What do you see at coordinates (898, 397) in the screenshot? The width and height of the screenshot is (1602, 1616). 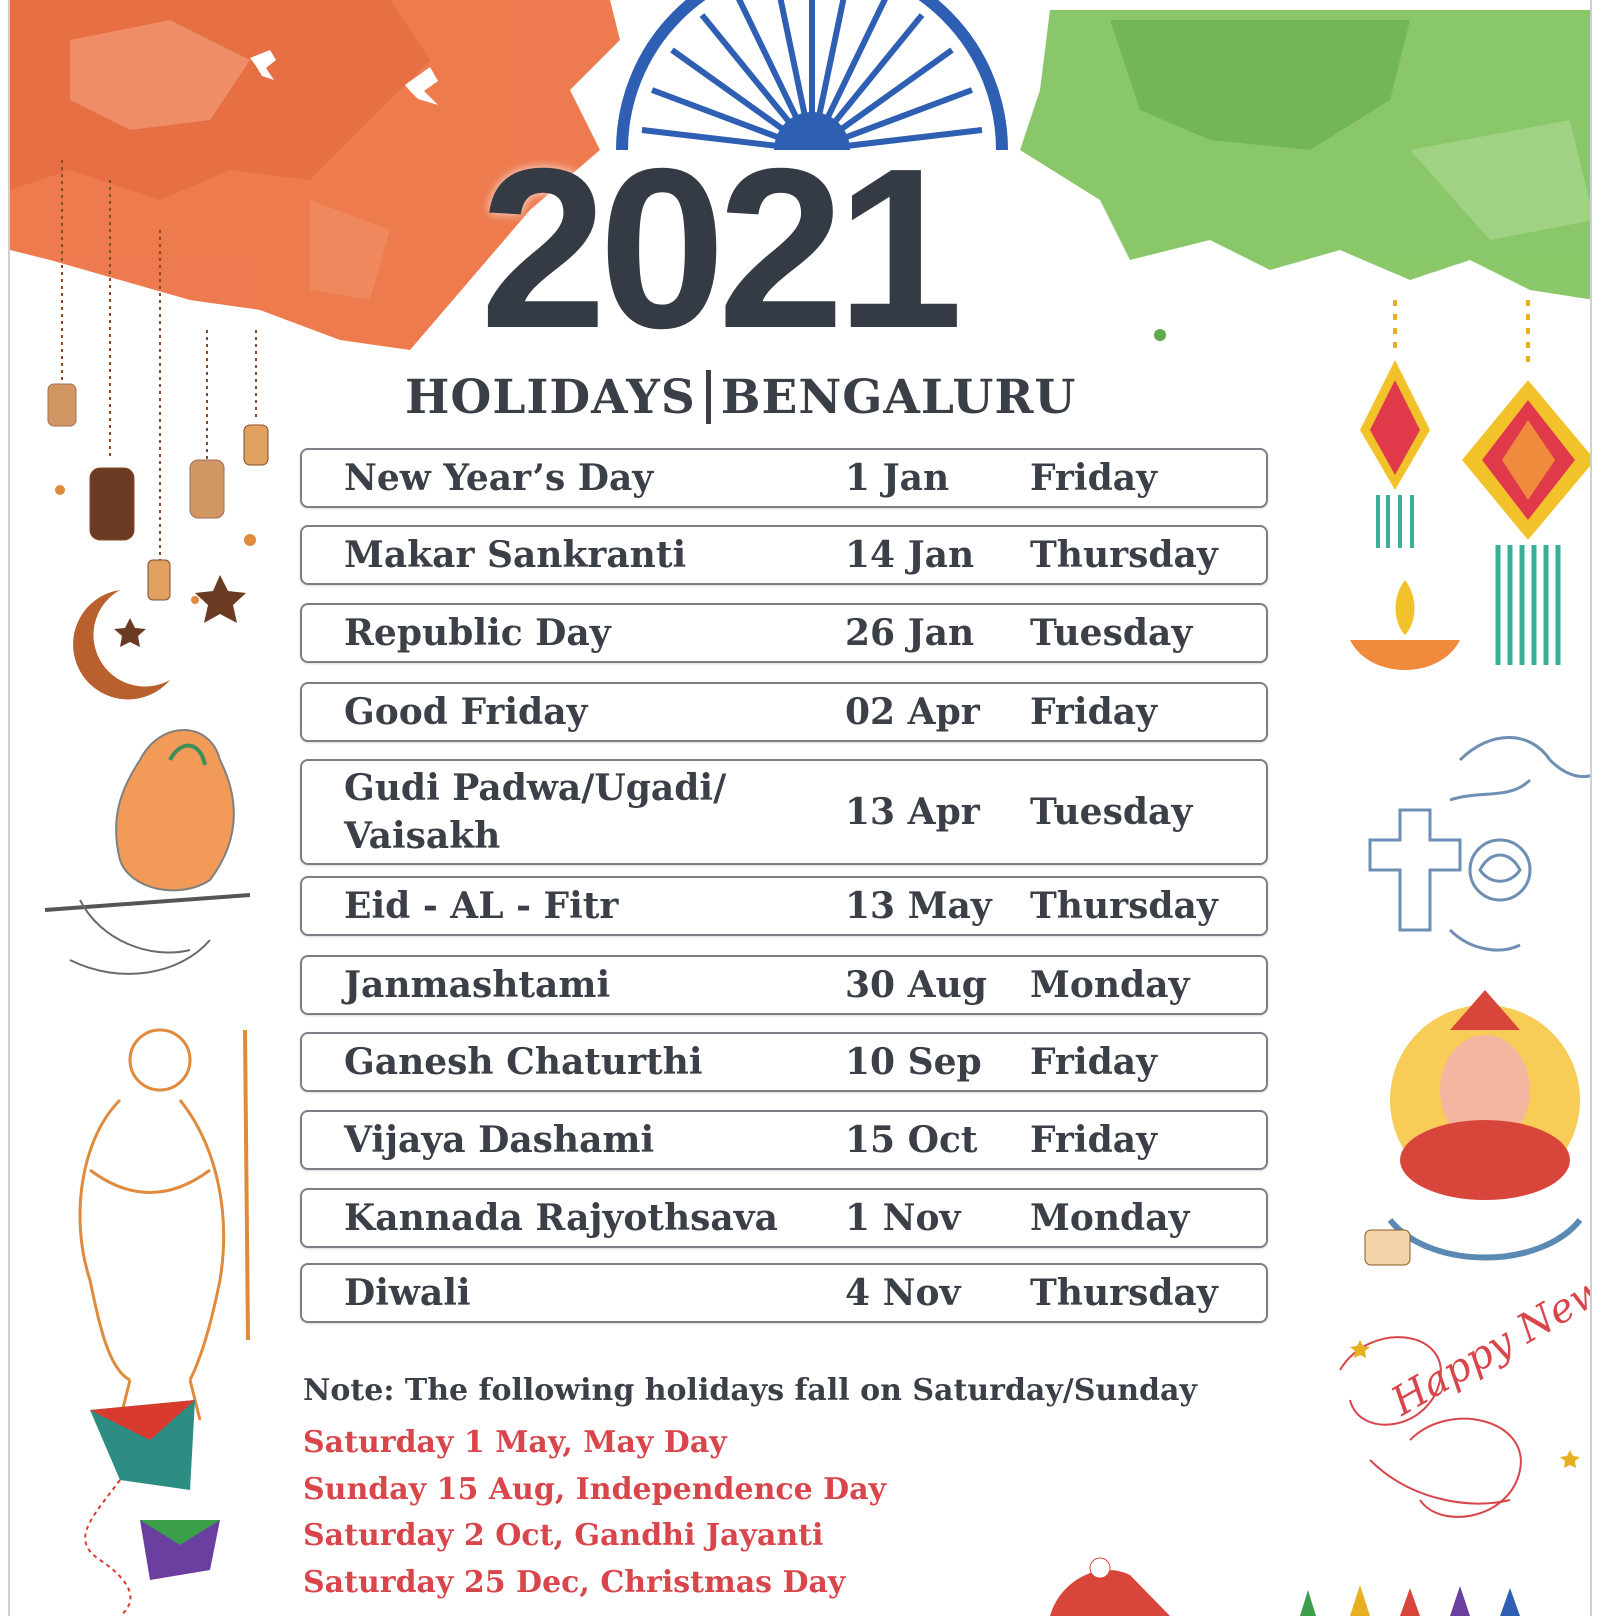 I see `subtitle-city: BENGALURU` at bounding box center [898, 397].